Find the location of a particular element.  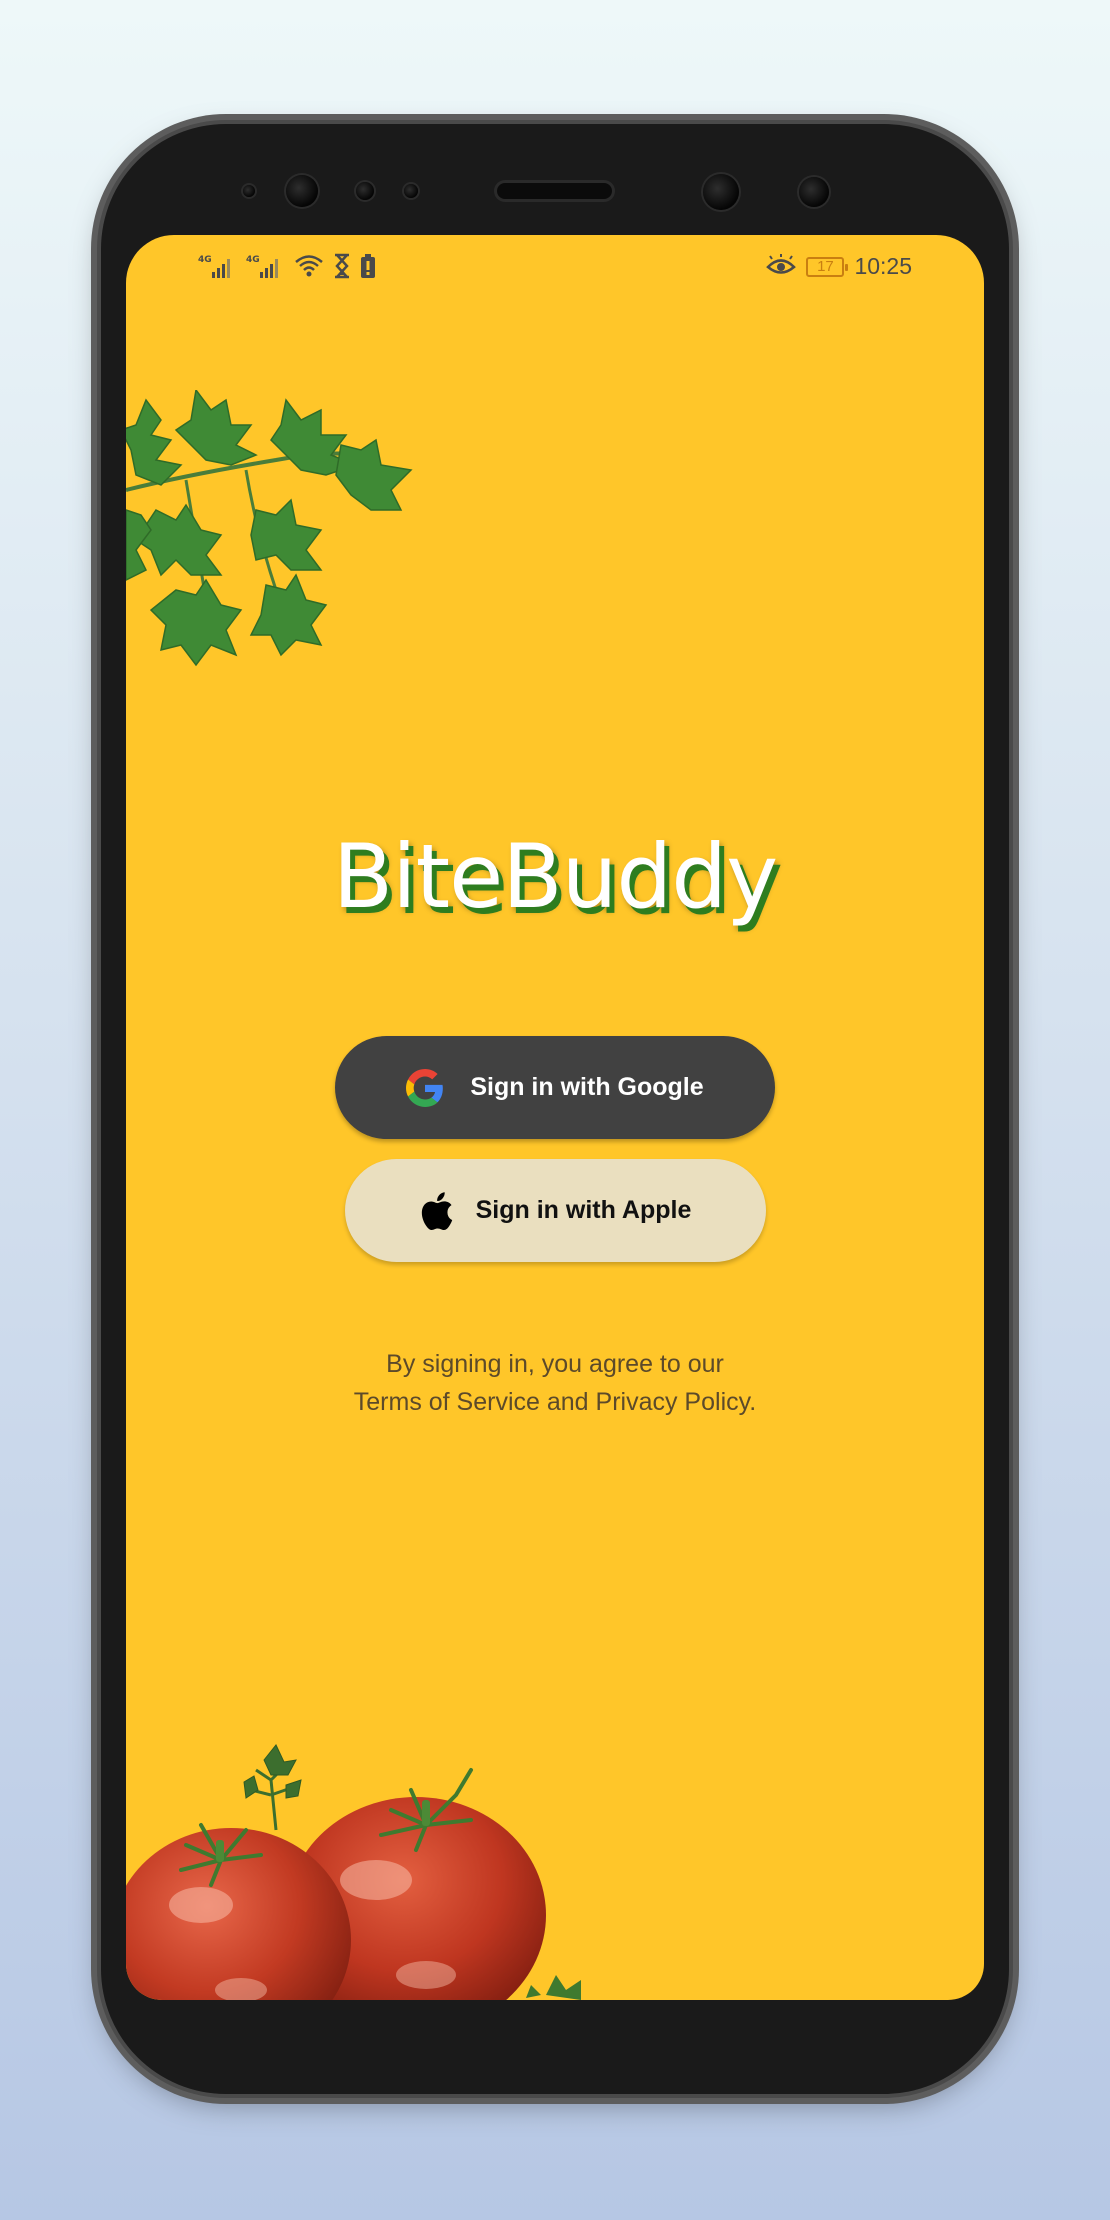

front-camera is located at coordinates (302, 191).